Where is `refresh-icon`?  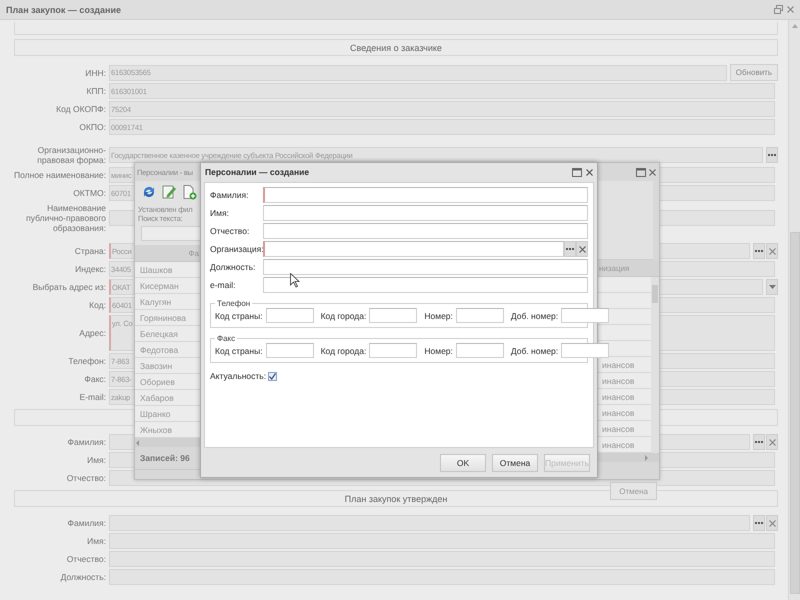
refresh-icon is located at coordinates (149, 192).